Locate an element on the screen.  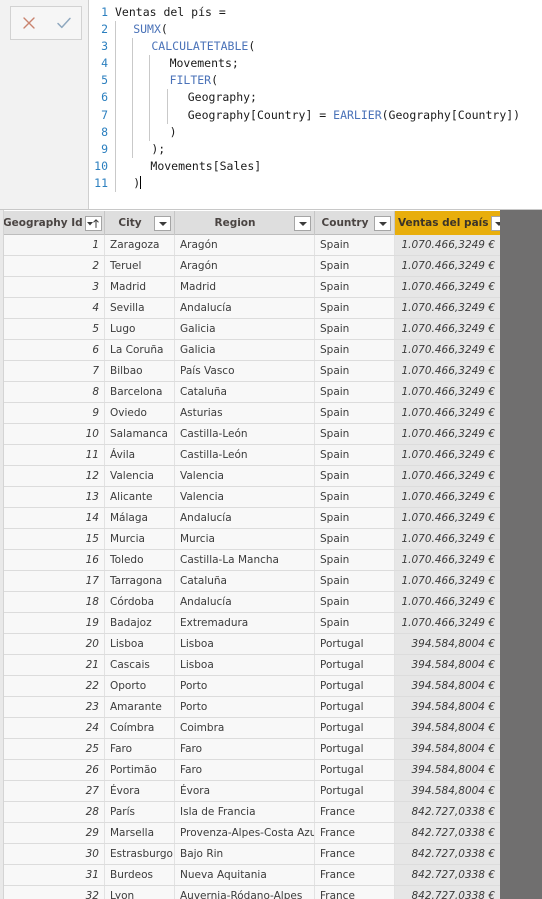
table-cell: Galicia is located at coordinates (245, 350).